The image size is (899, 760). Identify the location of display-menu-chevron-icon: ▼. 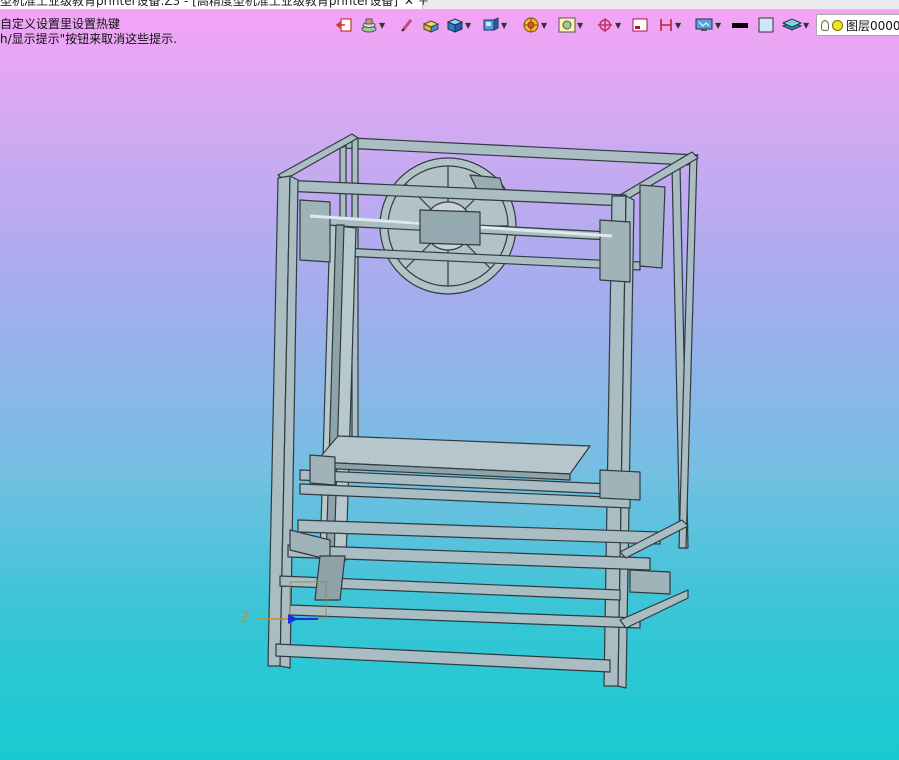
(718, 25).